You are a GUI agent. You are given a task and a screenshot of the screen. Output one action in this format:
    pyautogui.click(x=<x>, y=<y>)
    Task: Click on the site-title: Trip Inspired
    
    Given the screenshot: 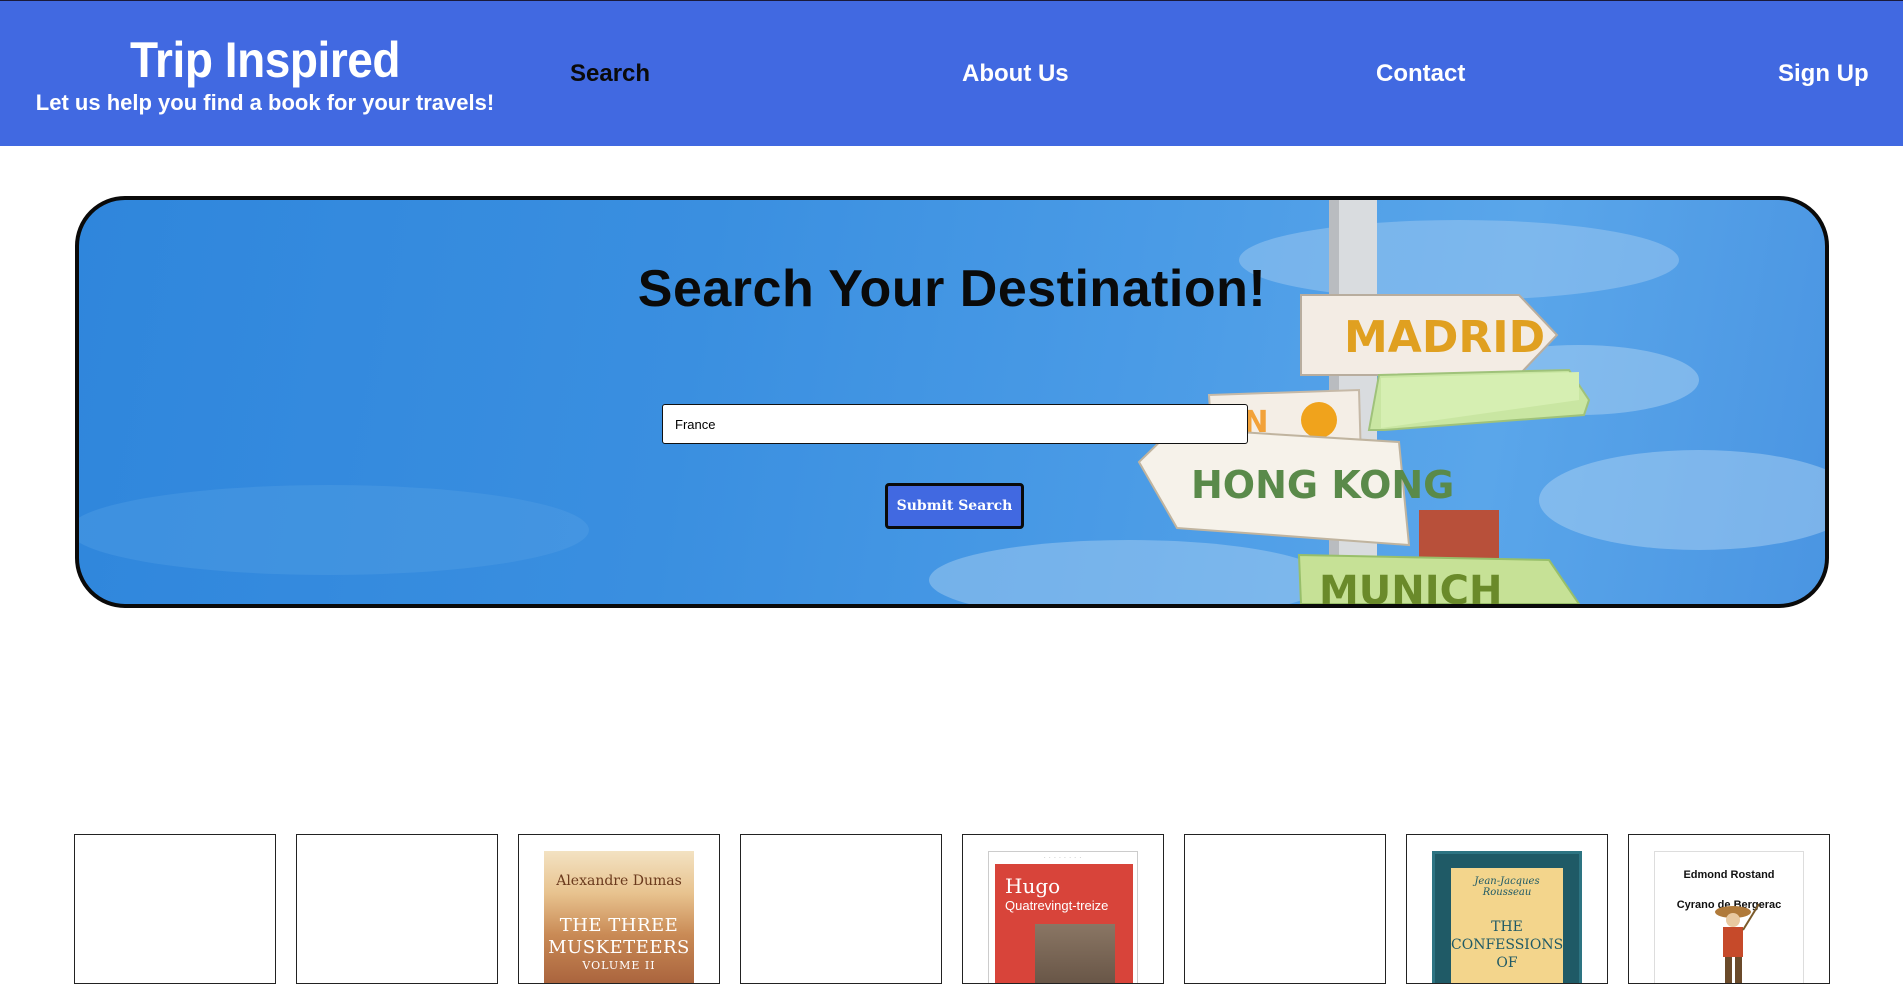 What is the action you would take?
    pyautogui.click(x=265, y=60)
    